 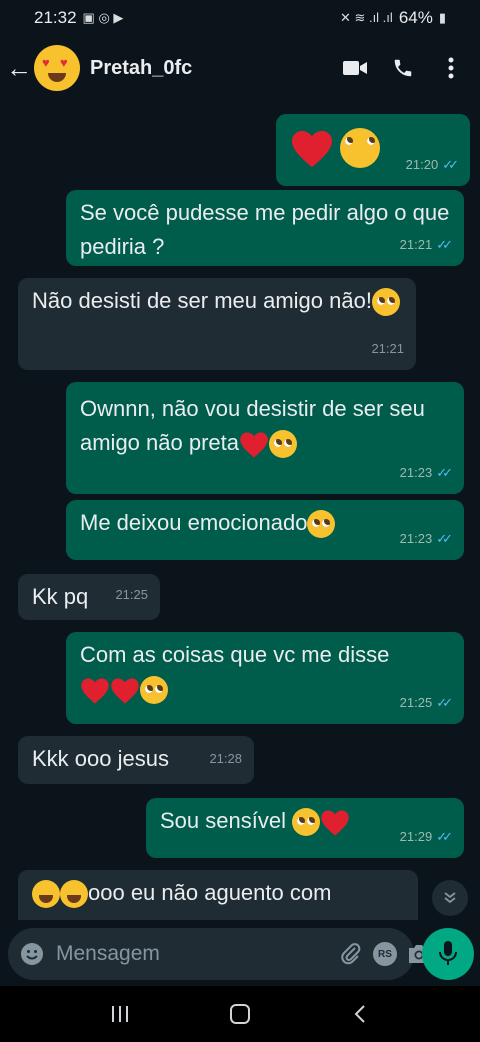 I want to click on signal-icons: ✕ ≋ .ıl .ıl, so click(x=366, y=17).